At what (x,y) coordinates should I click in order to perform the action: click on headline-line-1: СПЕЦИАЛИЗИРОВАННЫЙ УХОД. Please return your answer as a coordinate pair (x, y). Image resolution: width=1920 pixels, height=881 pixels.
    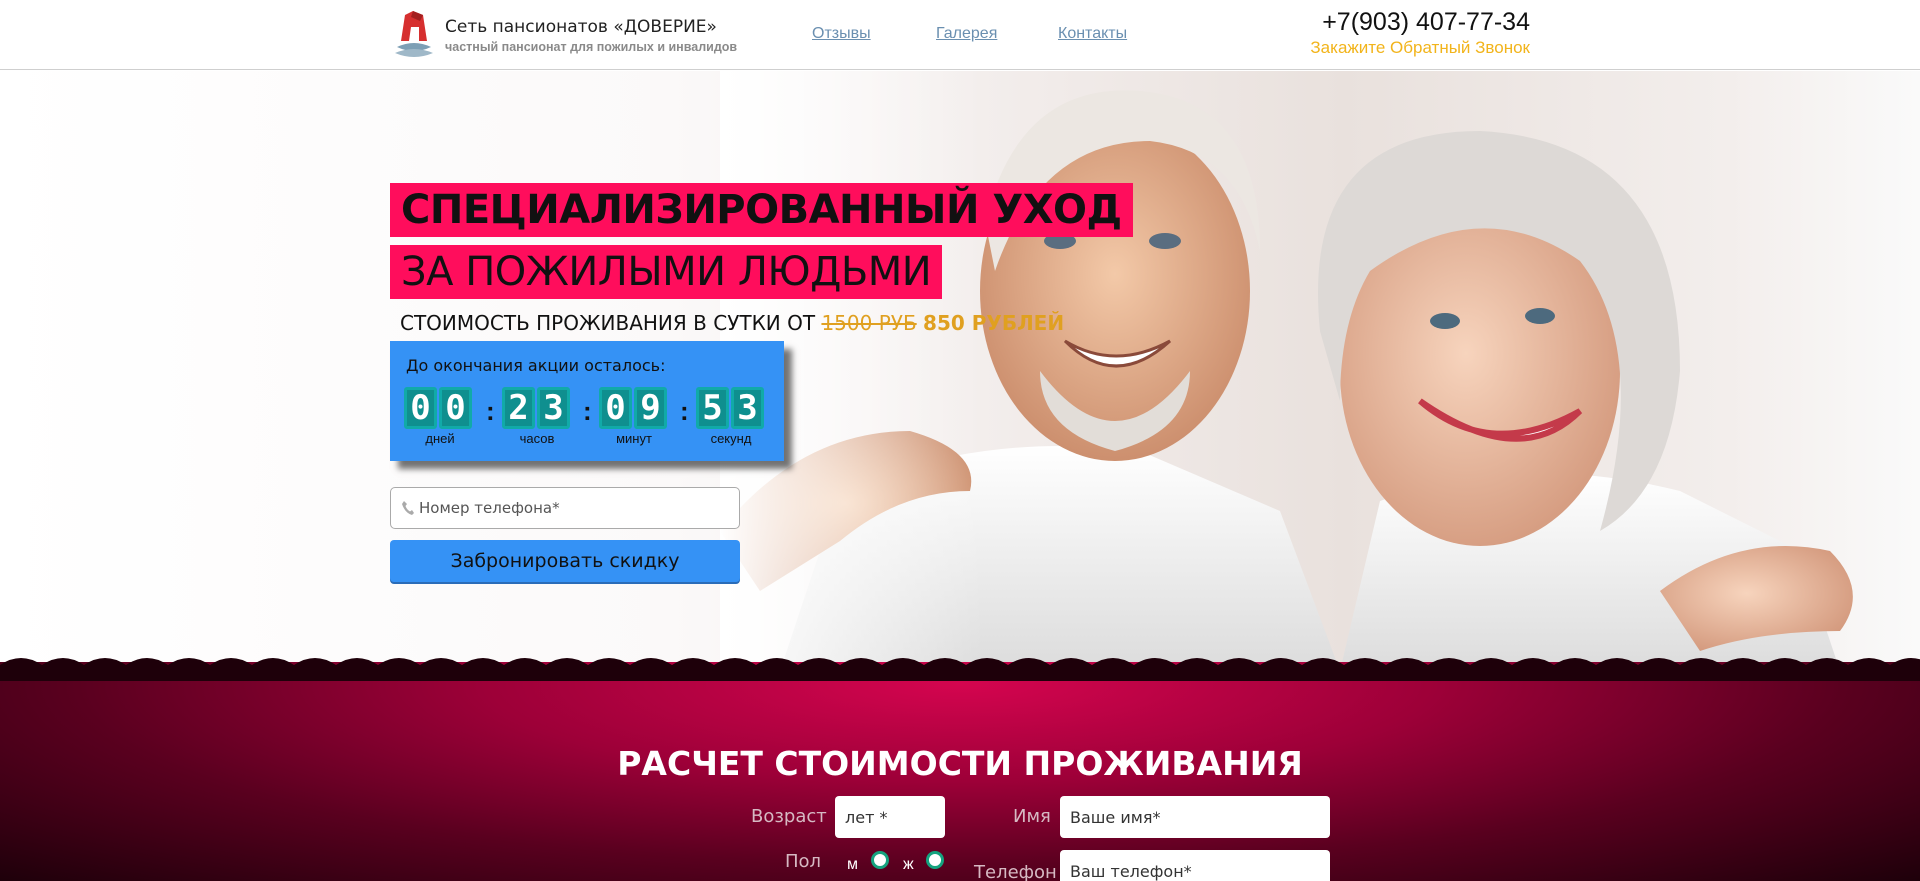
    Looking at the image, I should click on (761, 210).